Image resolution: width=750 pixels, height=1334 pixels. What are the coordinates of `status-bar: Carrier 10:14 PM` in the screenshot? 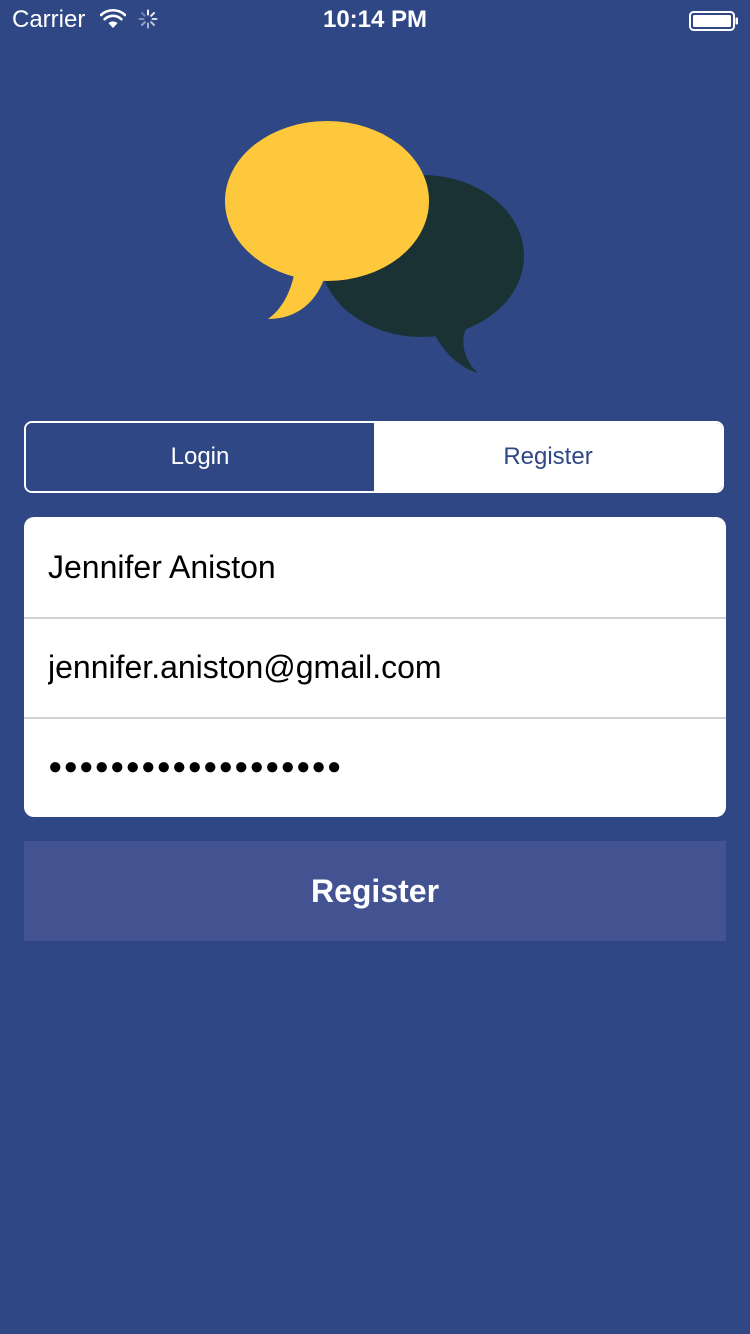 It's located at (375, 20).